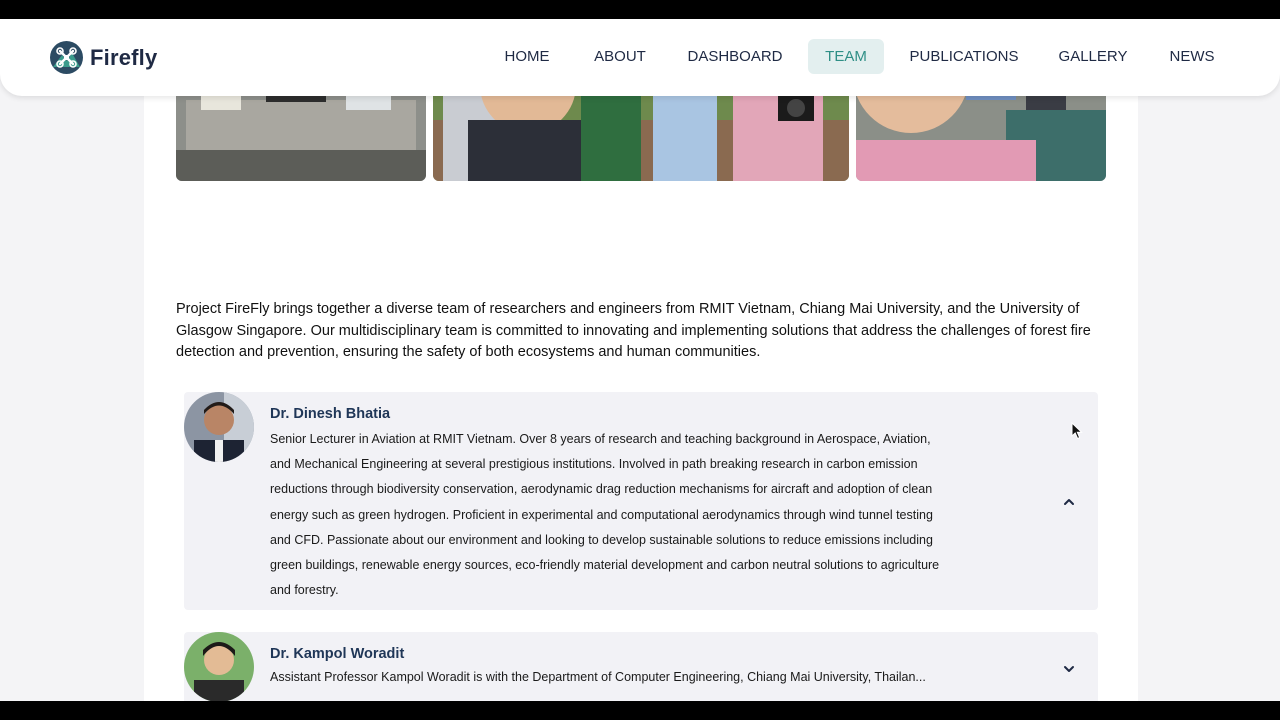 Image resolution: width=1280 pixels, height=720 pixels. Describe the element at coordinates (964, 56) in the screenshot. I see `nav-publications: PUBLICATIONS` at that location.